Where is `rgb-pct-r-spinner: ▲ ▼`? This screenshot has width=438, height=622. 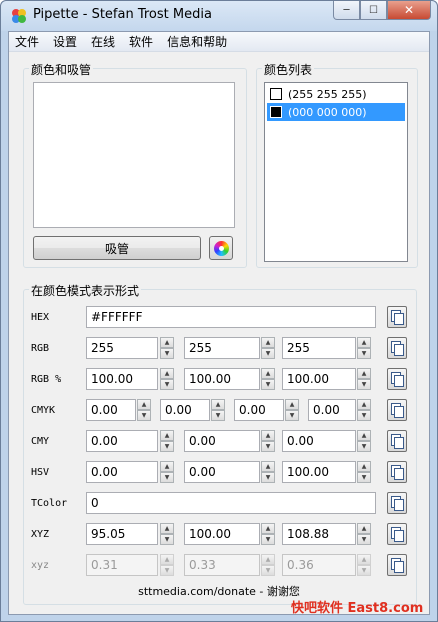
rgb-pct-r-spinner: ▲ ▼ is located at coordinates (167, 379).